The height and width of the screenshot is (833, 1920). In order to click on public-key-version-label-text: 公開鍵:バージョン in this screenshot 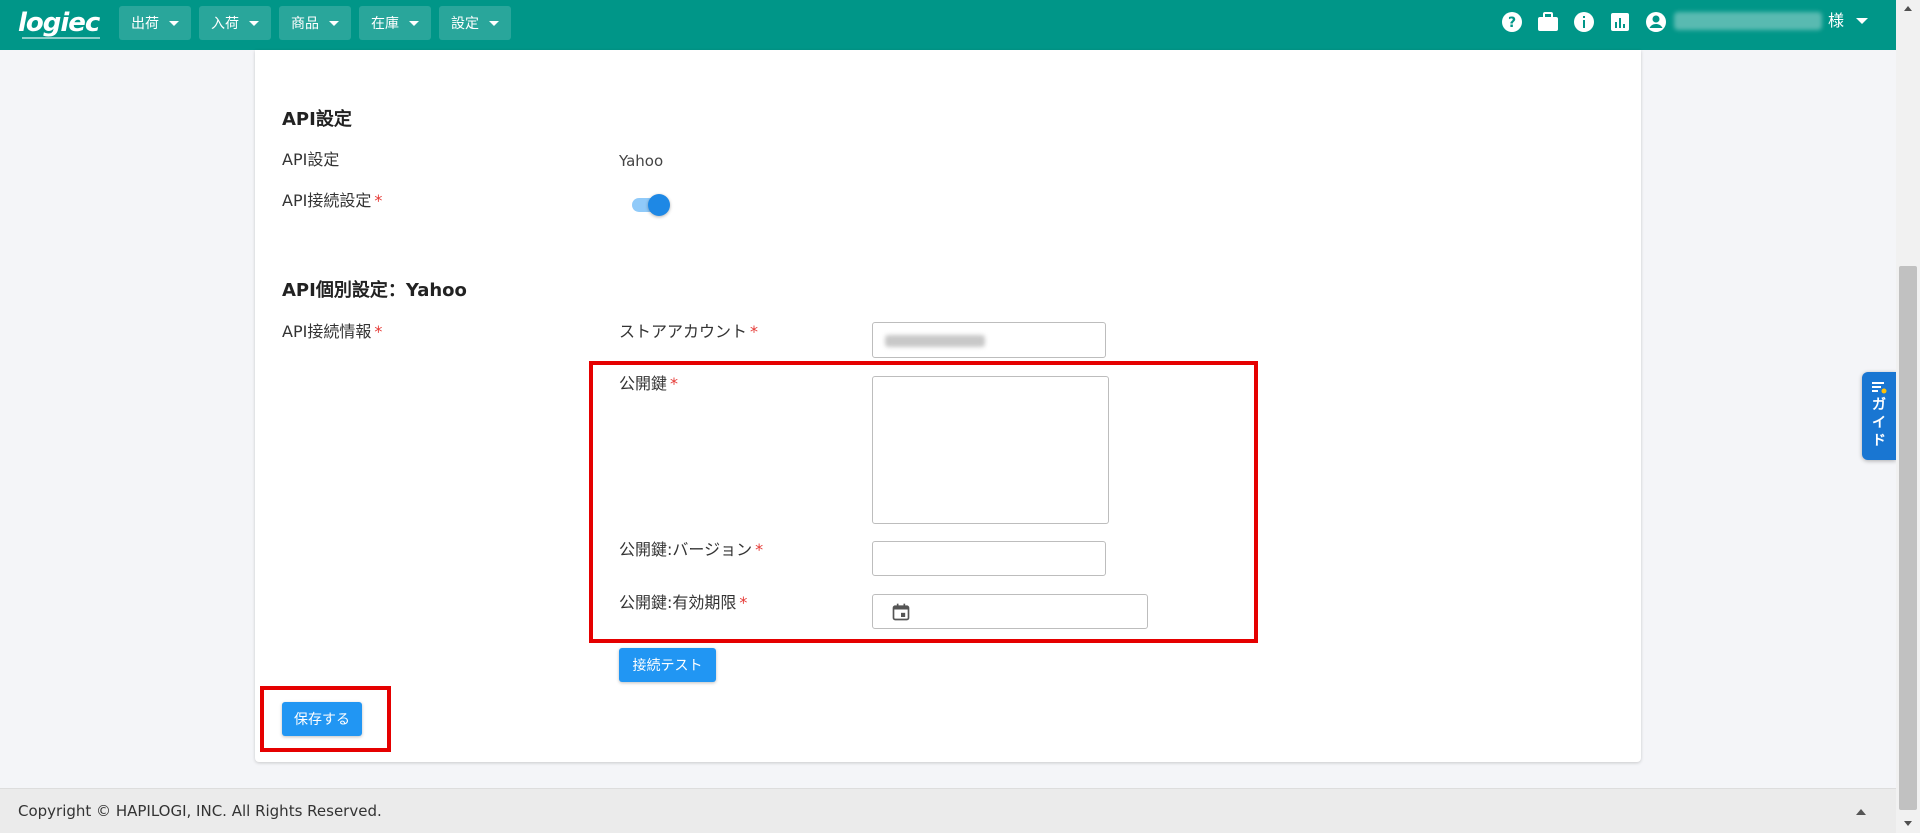, I will do `click(686, 549)`.